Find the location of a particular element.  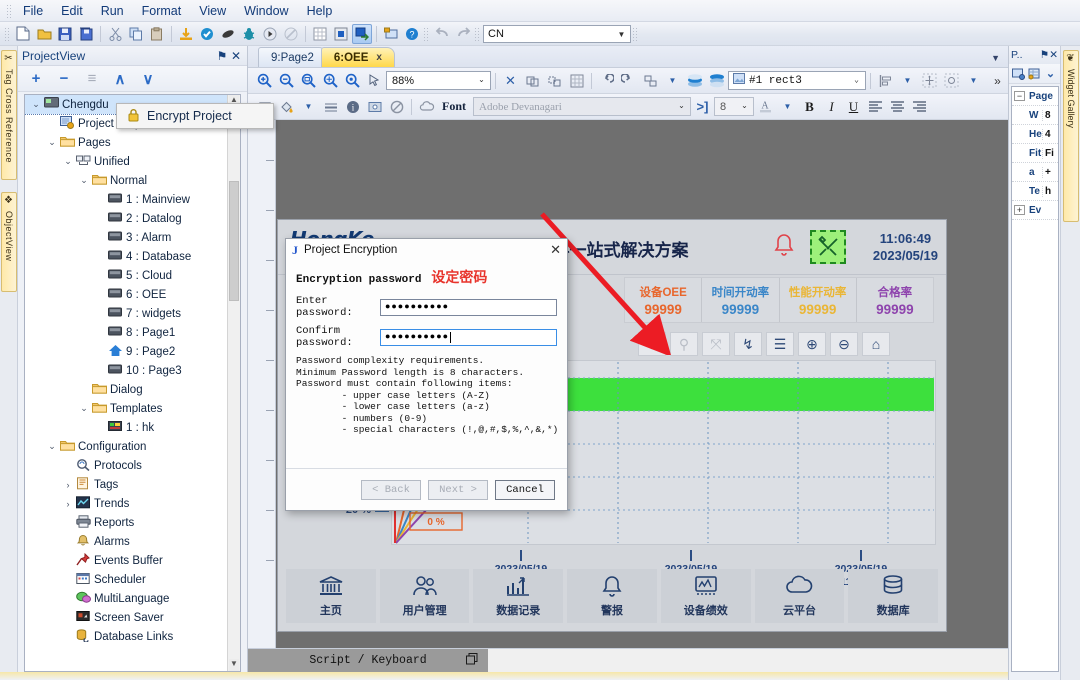

remove-node-button: − is located at coordinates (64, 79).